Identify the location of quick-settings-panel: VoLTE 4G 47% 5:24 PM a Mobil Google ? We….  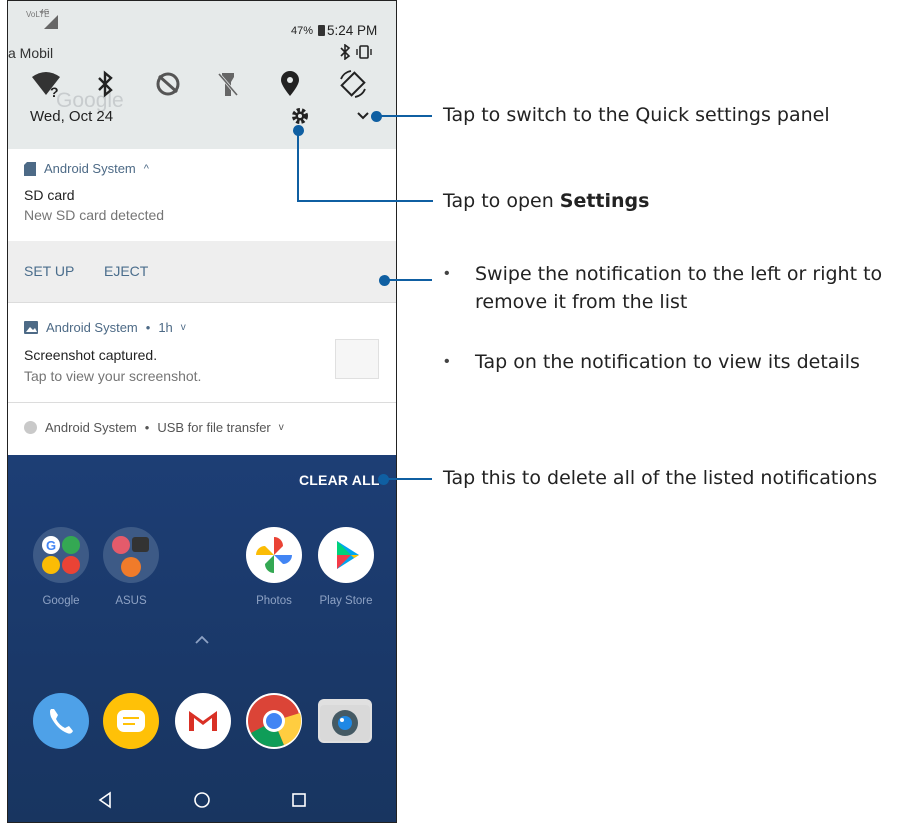
(202, 75).